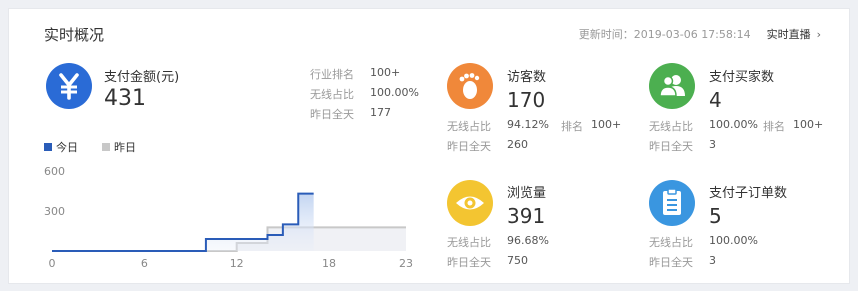 Image resolution: width=858 pixels, height=291 pixels. I want to click on header-right: 更新时间：2019-03-06 17:58:14 实时直播 ›, so click(700, 34).